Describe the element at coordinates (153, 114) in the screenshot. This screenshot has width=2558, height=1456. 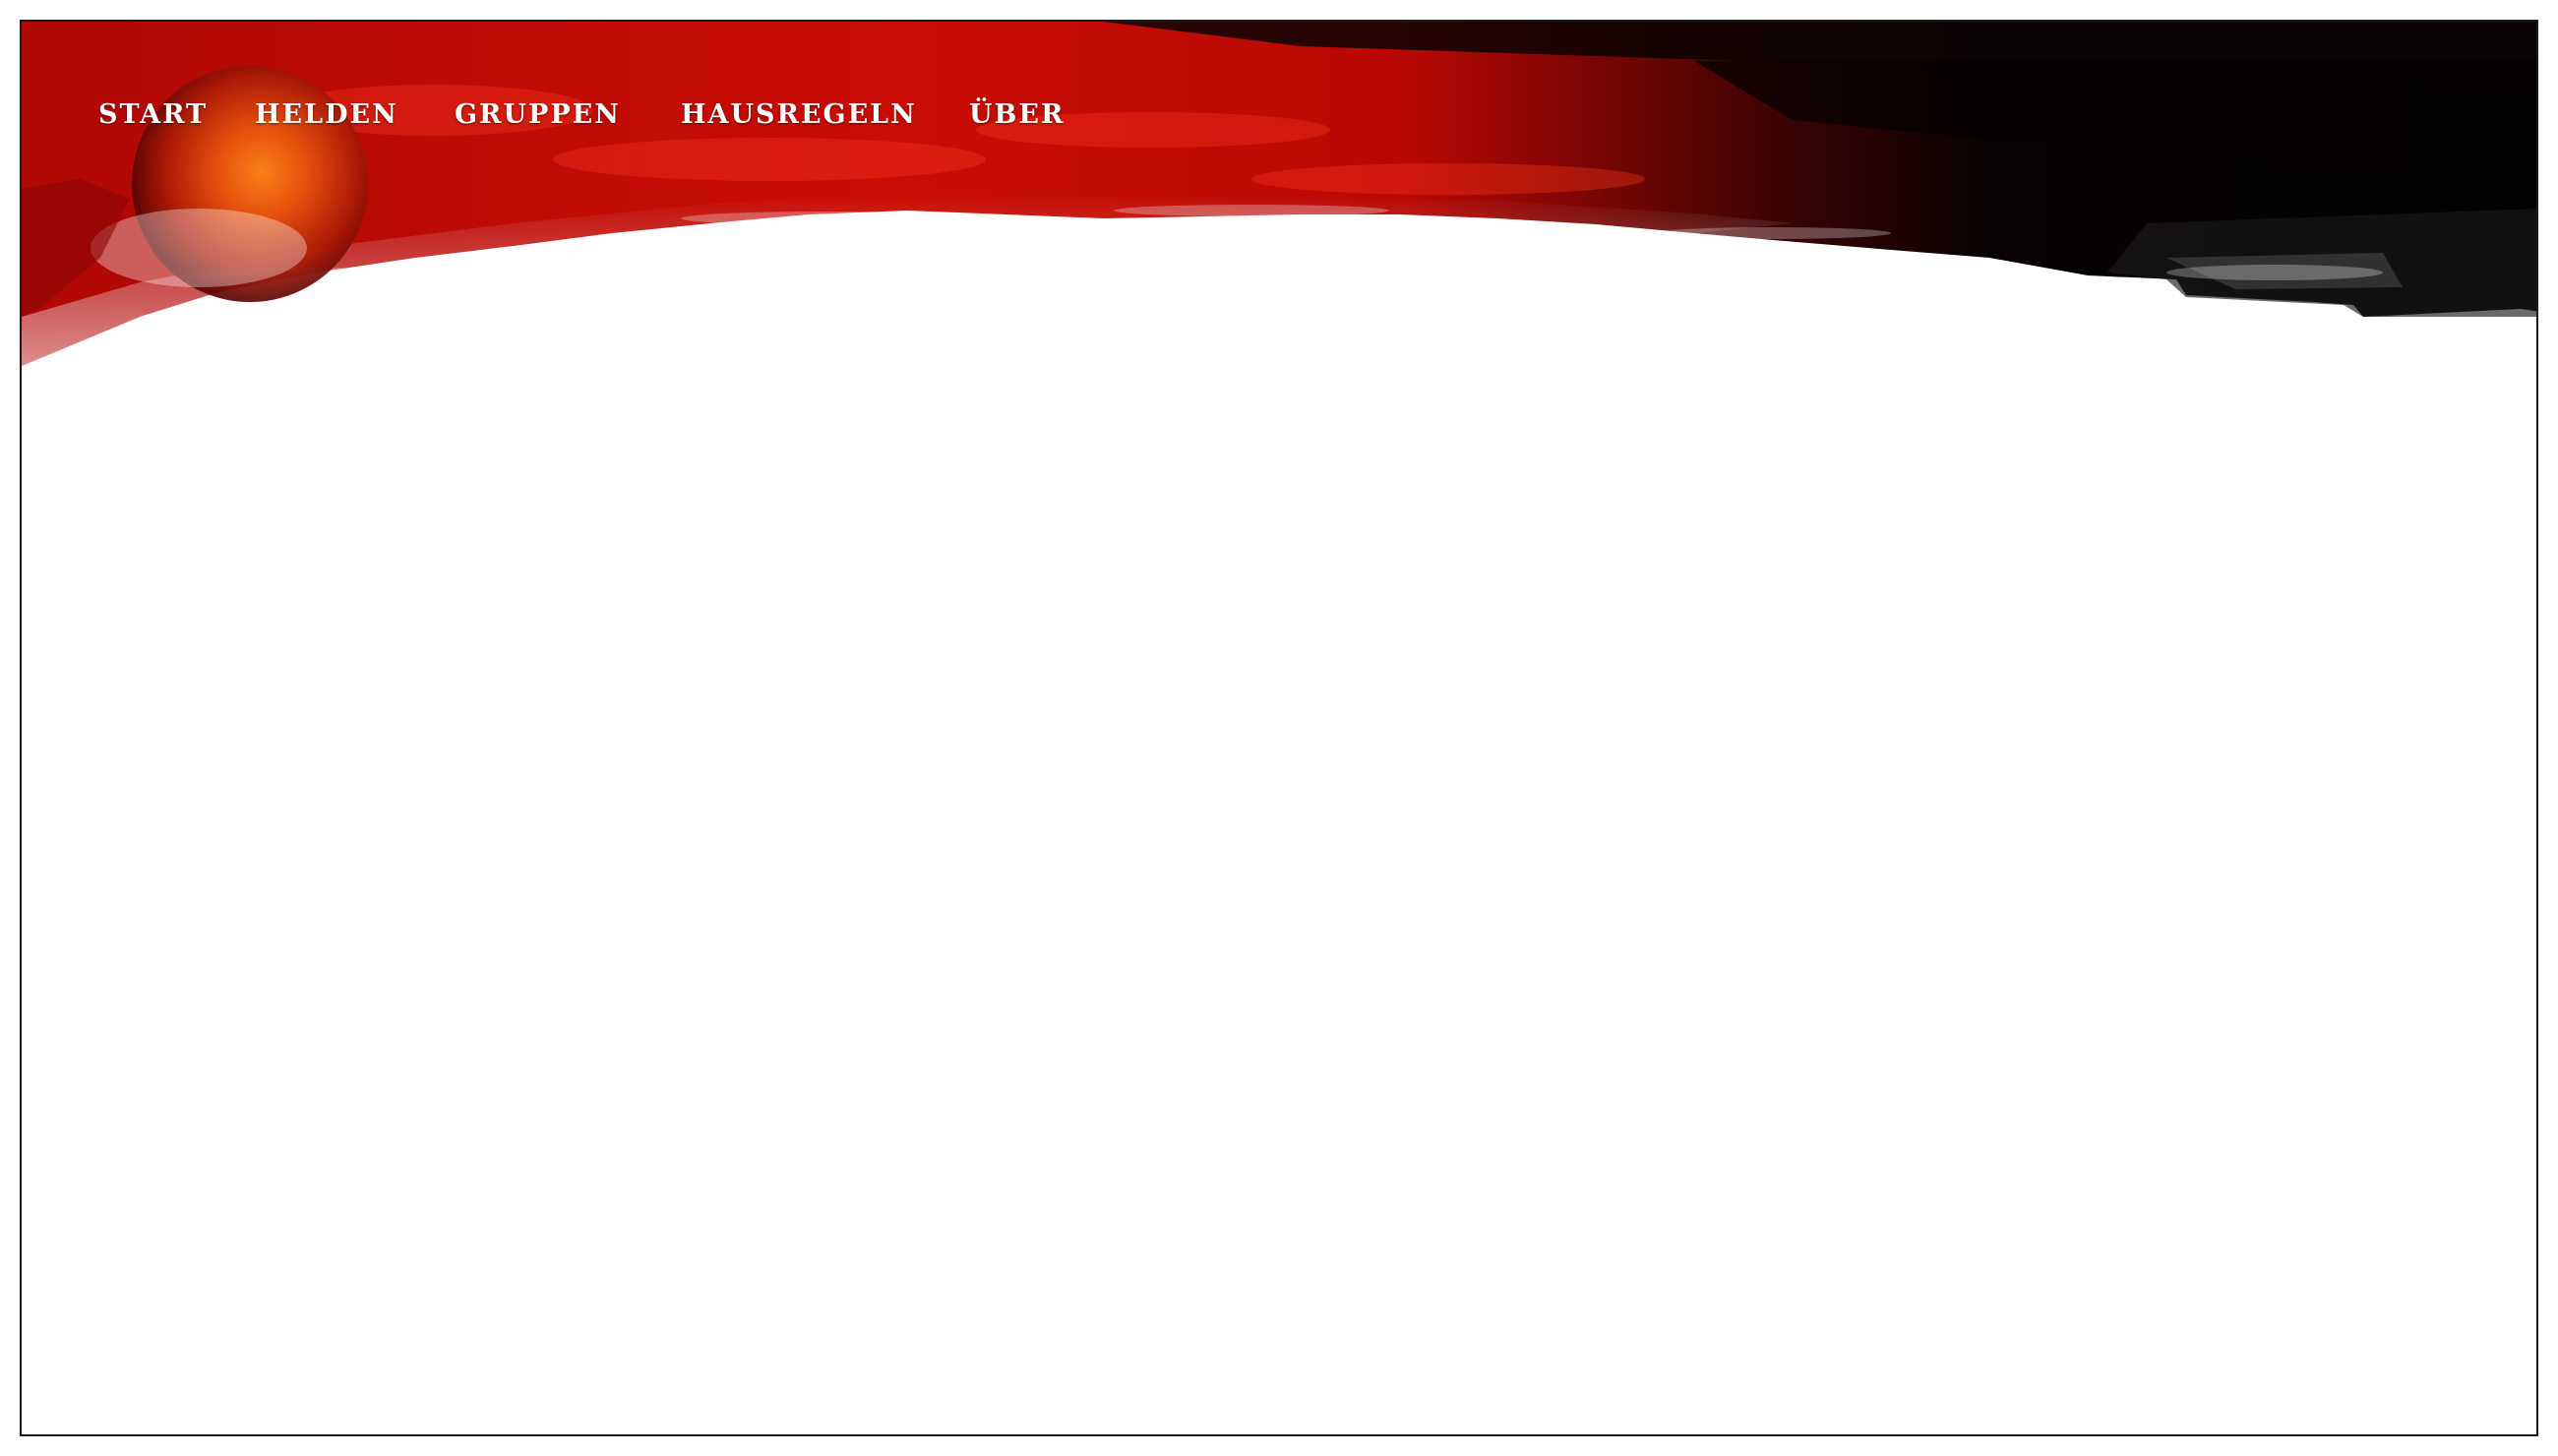
I see `nav-item-start-label: START` at that location.